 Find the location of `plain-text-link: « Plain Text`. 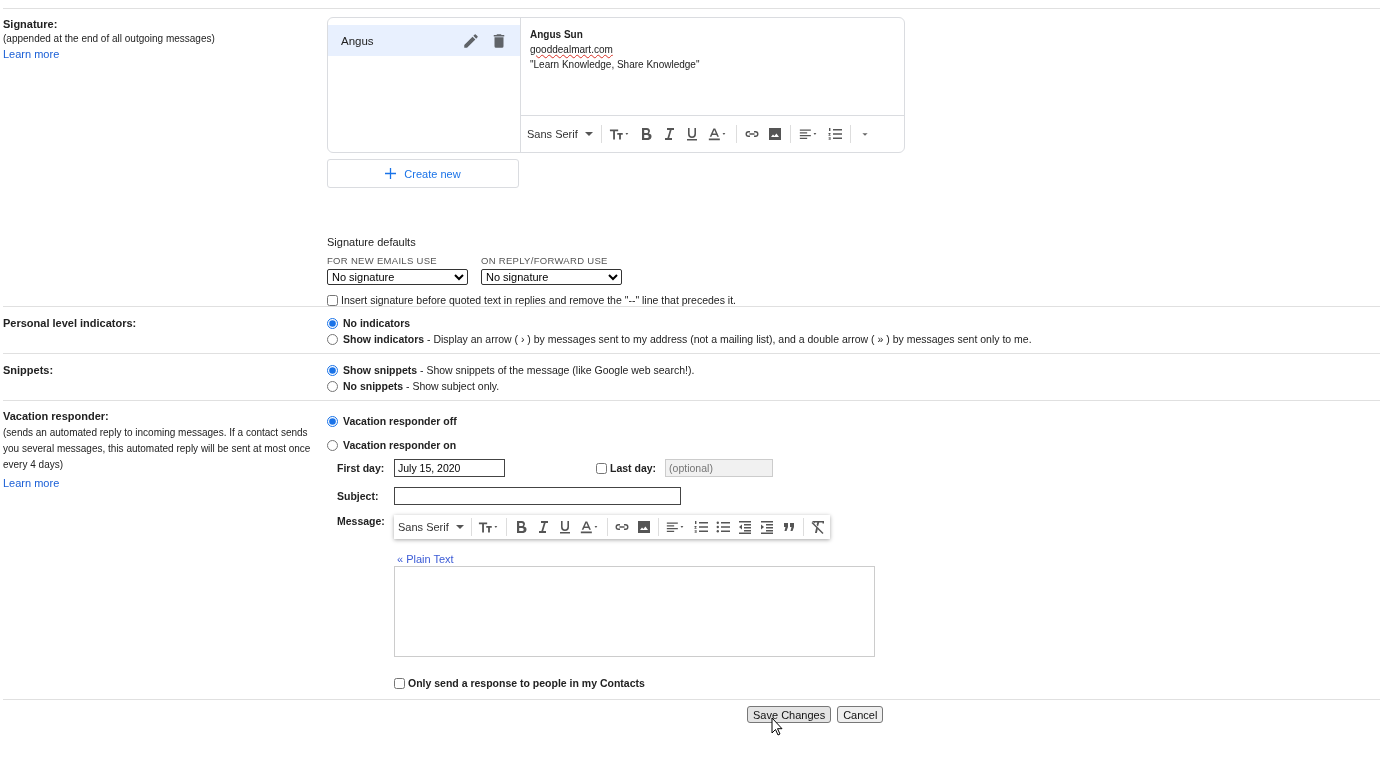

plain-text-link: « Plain Text is located at coordinates (425, 559).